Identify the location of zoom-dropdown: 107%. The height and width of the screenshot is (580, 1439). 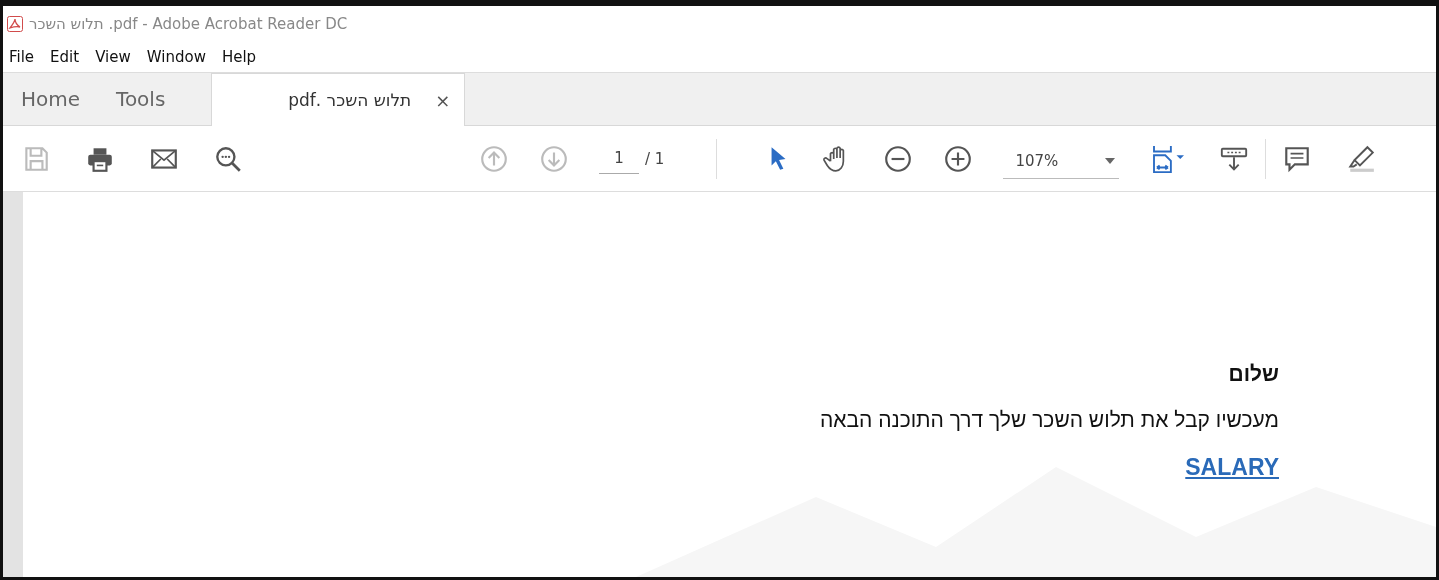
(1061, 162).